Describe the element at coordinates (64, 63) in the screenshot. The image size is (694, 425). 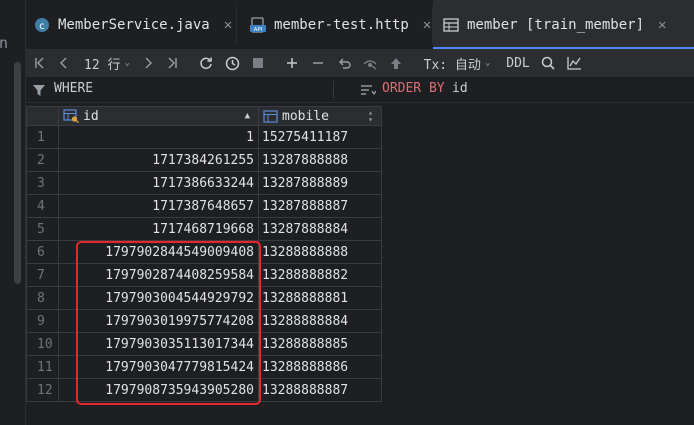
I see `previous-page-icon` at that location.